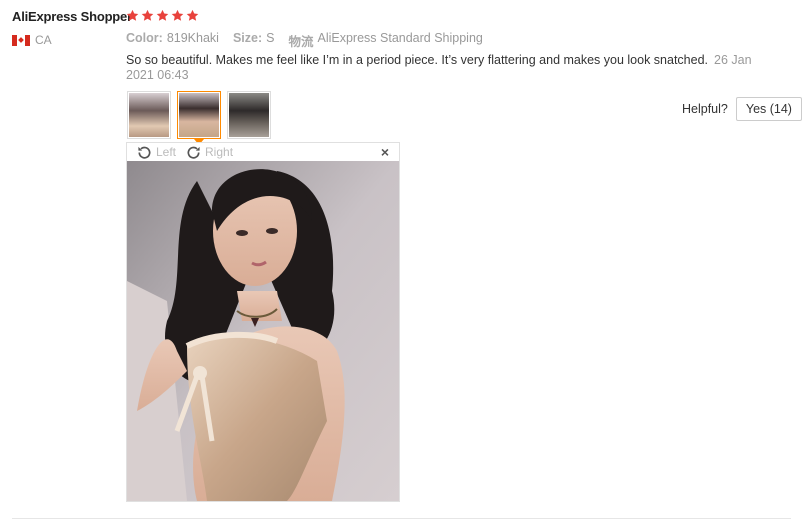 The width and height of the screenshot is (803, 529). What do you see at coordinates (144, 38) in the screenshot?
I see `color-label: Color:` at bounding box center [144, 38].